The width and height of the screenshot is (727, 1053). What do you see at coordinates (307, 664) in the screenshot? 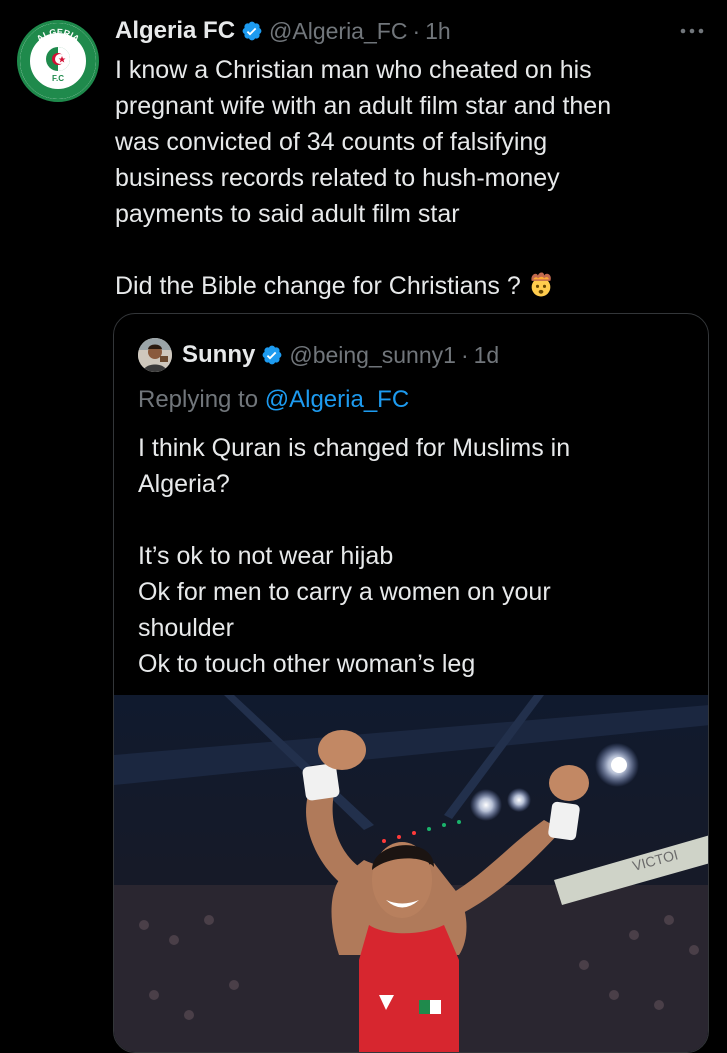
I see `quote-line: Ok to touch other woman’s leg` at bounding box center [307, 664].